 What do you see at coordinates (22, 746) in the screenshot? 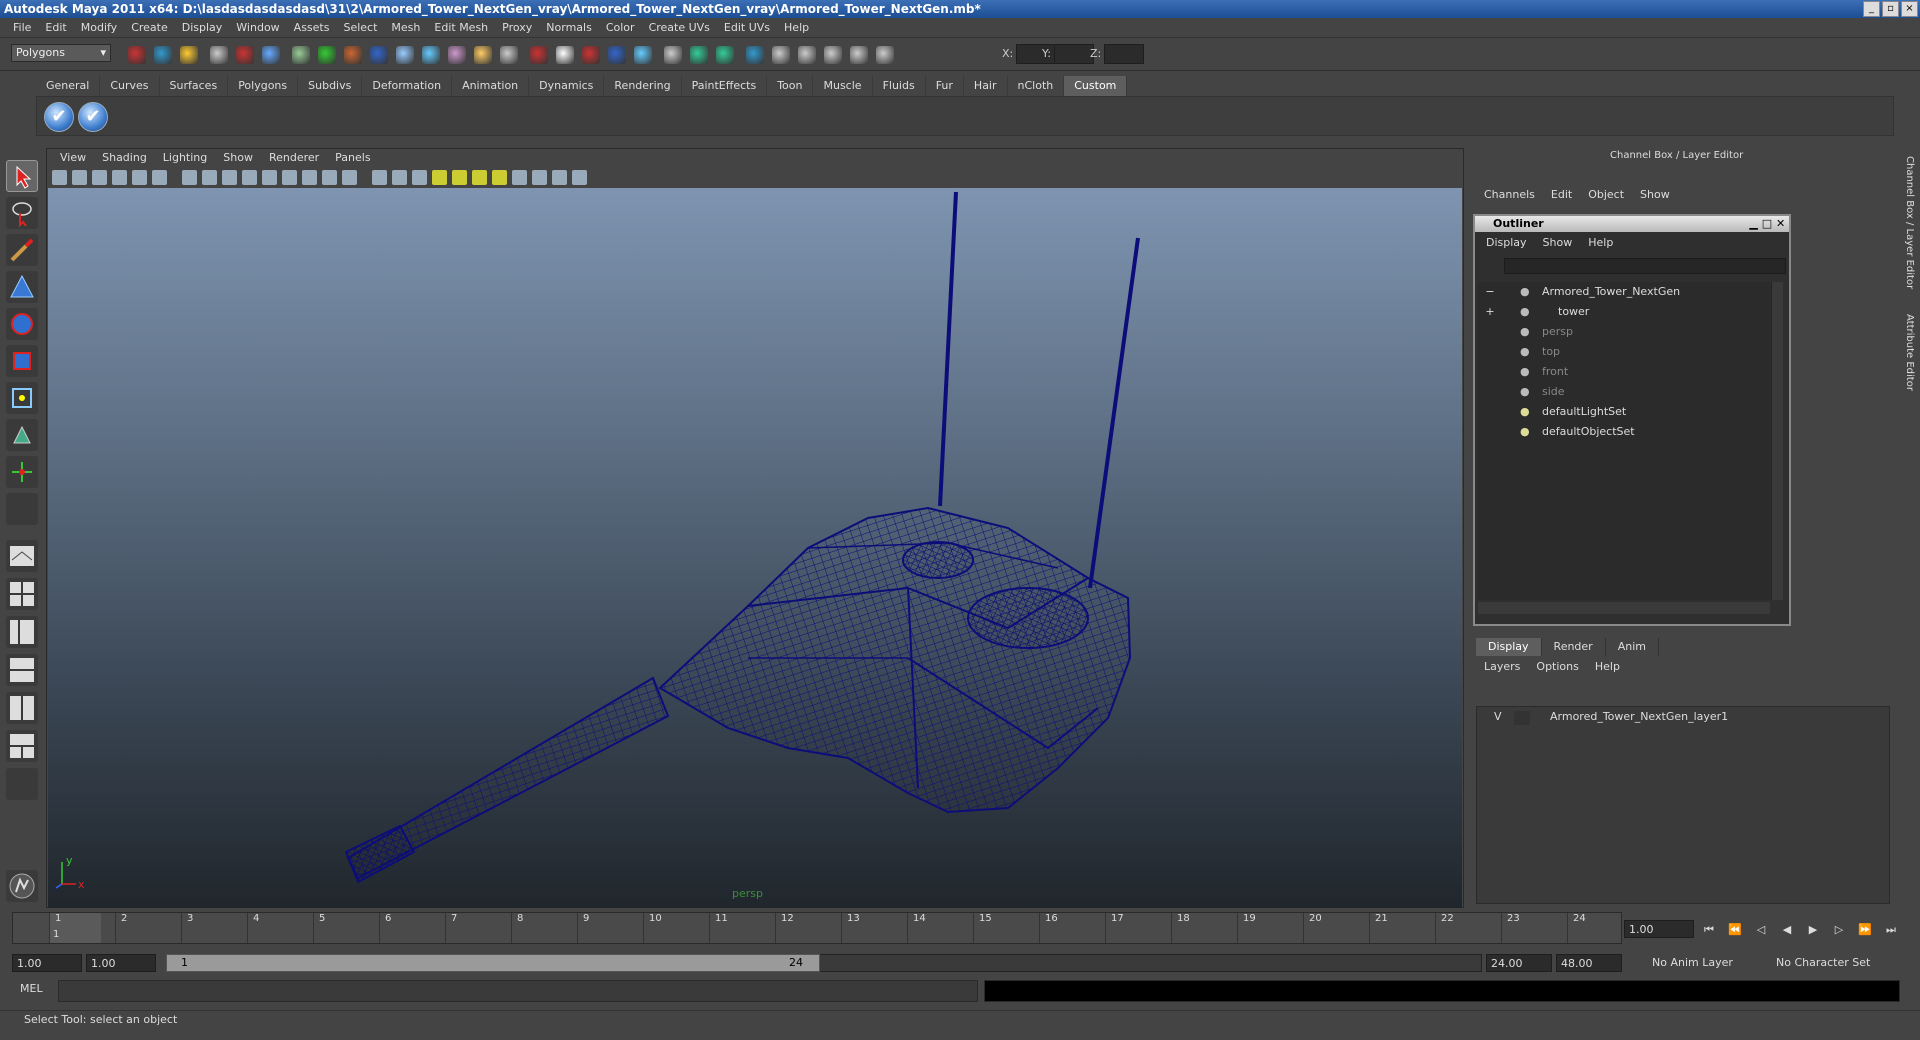
I see `custom-layout-icon` at bounding box center [22, 746].